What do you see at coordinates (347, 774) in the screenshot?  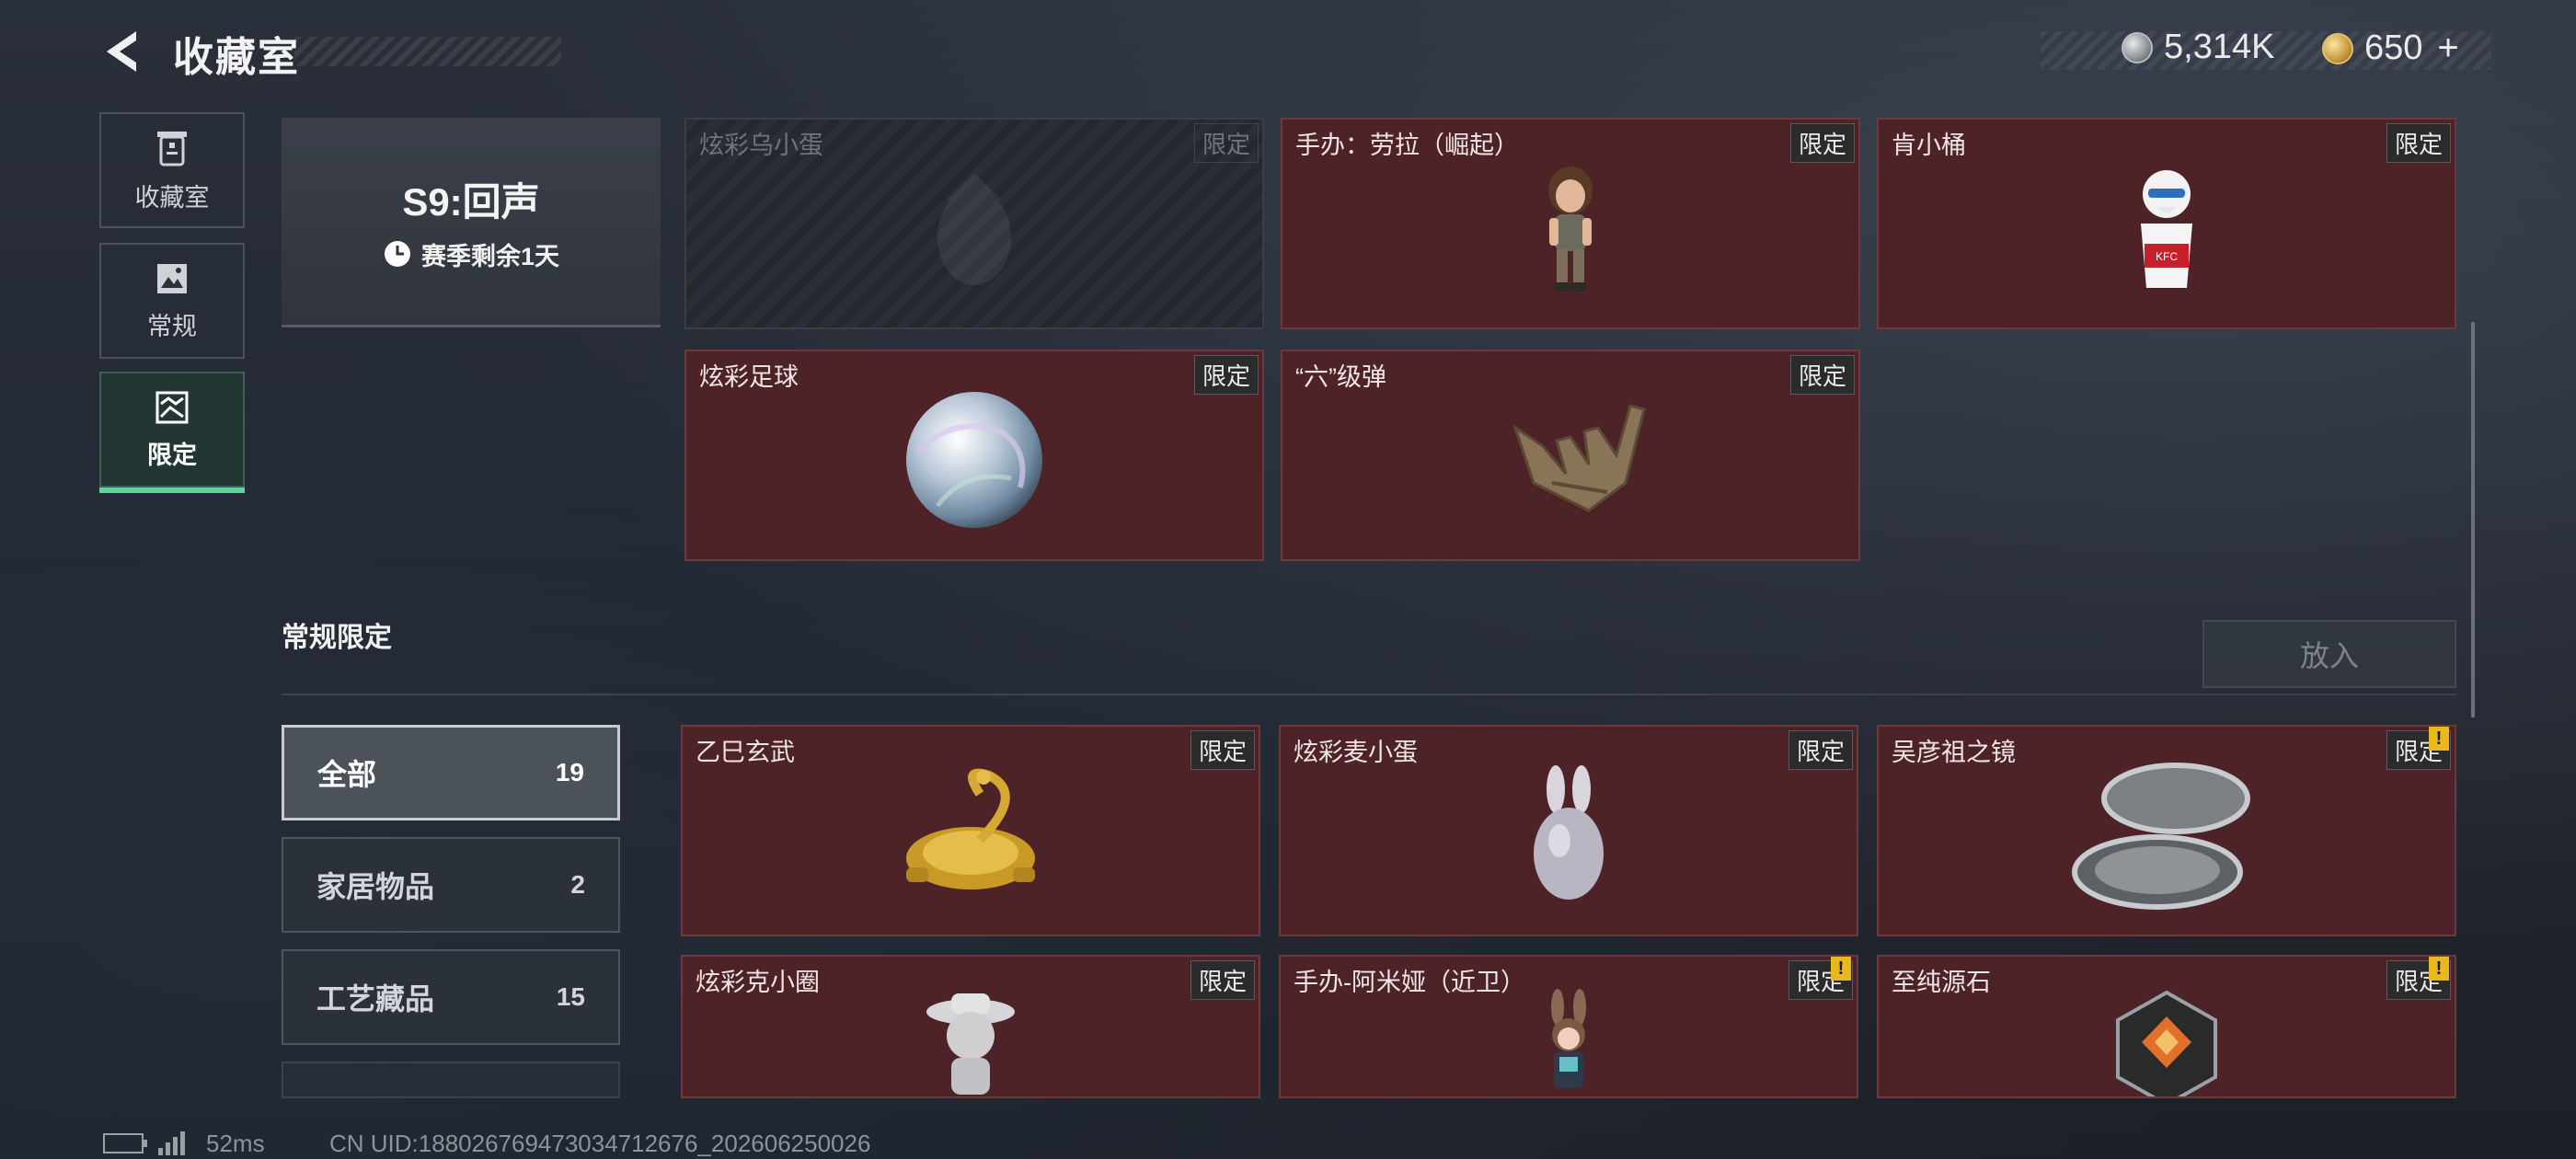 I see `filter-label: 全部` at bounding box center [347, 774].